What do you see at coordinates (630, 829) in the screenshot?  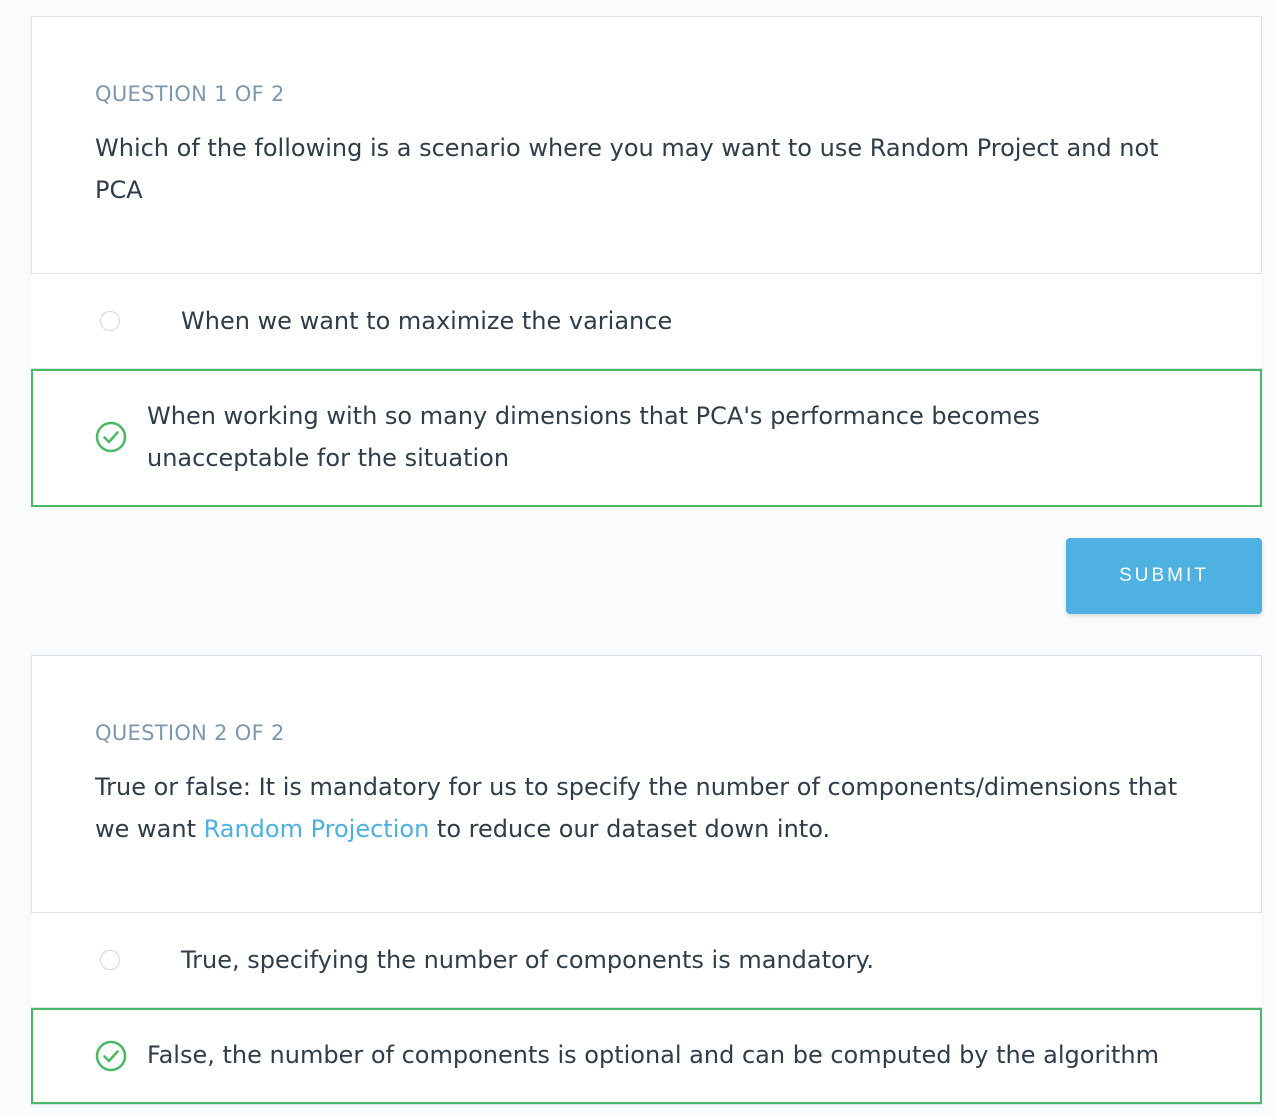 I see `question-text-after: to reduce our dataset down into.` at bounding box center [630, 829].